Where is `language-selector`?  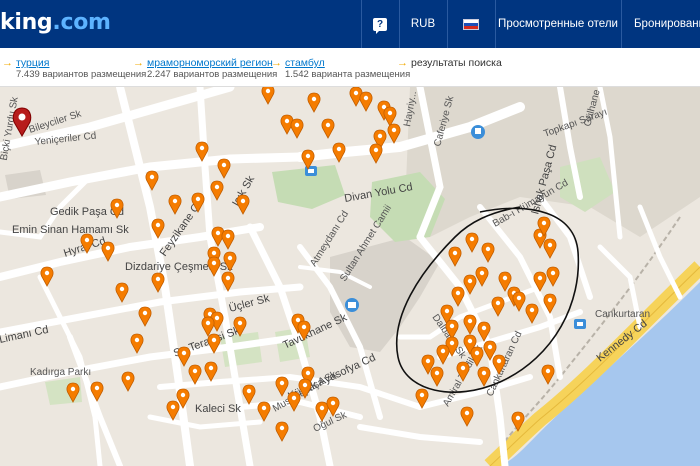 language-selector is located at coordinates (471, 24).